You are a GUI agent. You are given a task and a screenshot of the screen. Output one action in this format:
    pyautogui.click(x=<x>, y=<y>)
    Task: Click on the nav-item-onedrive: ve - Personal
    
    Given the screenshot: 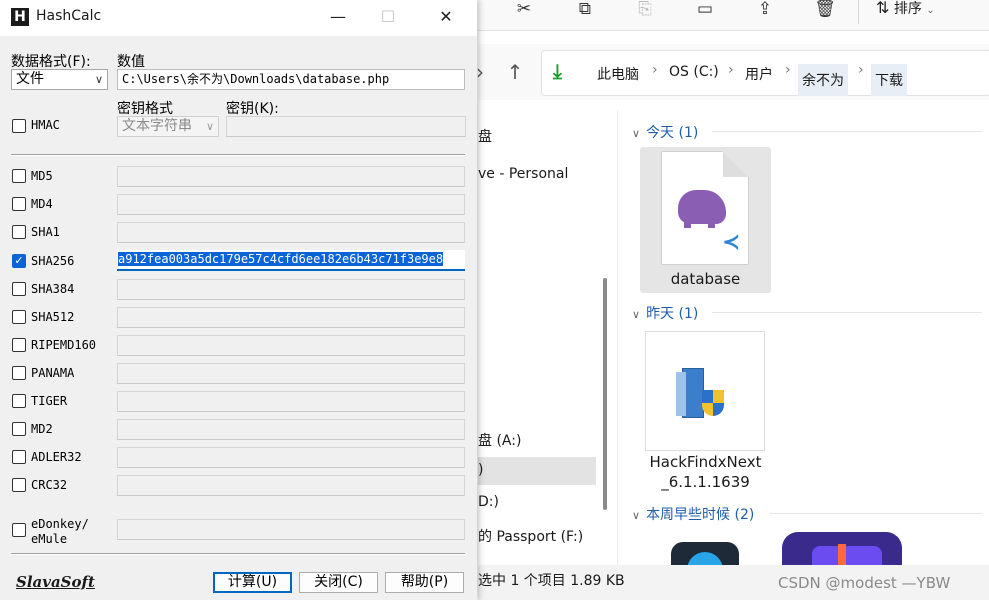 What is the action you would take?
    pyautogui.click(x=523, y=174)
    